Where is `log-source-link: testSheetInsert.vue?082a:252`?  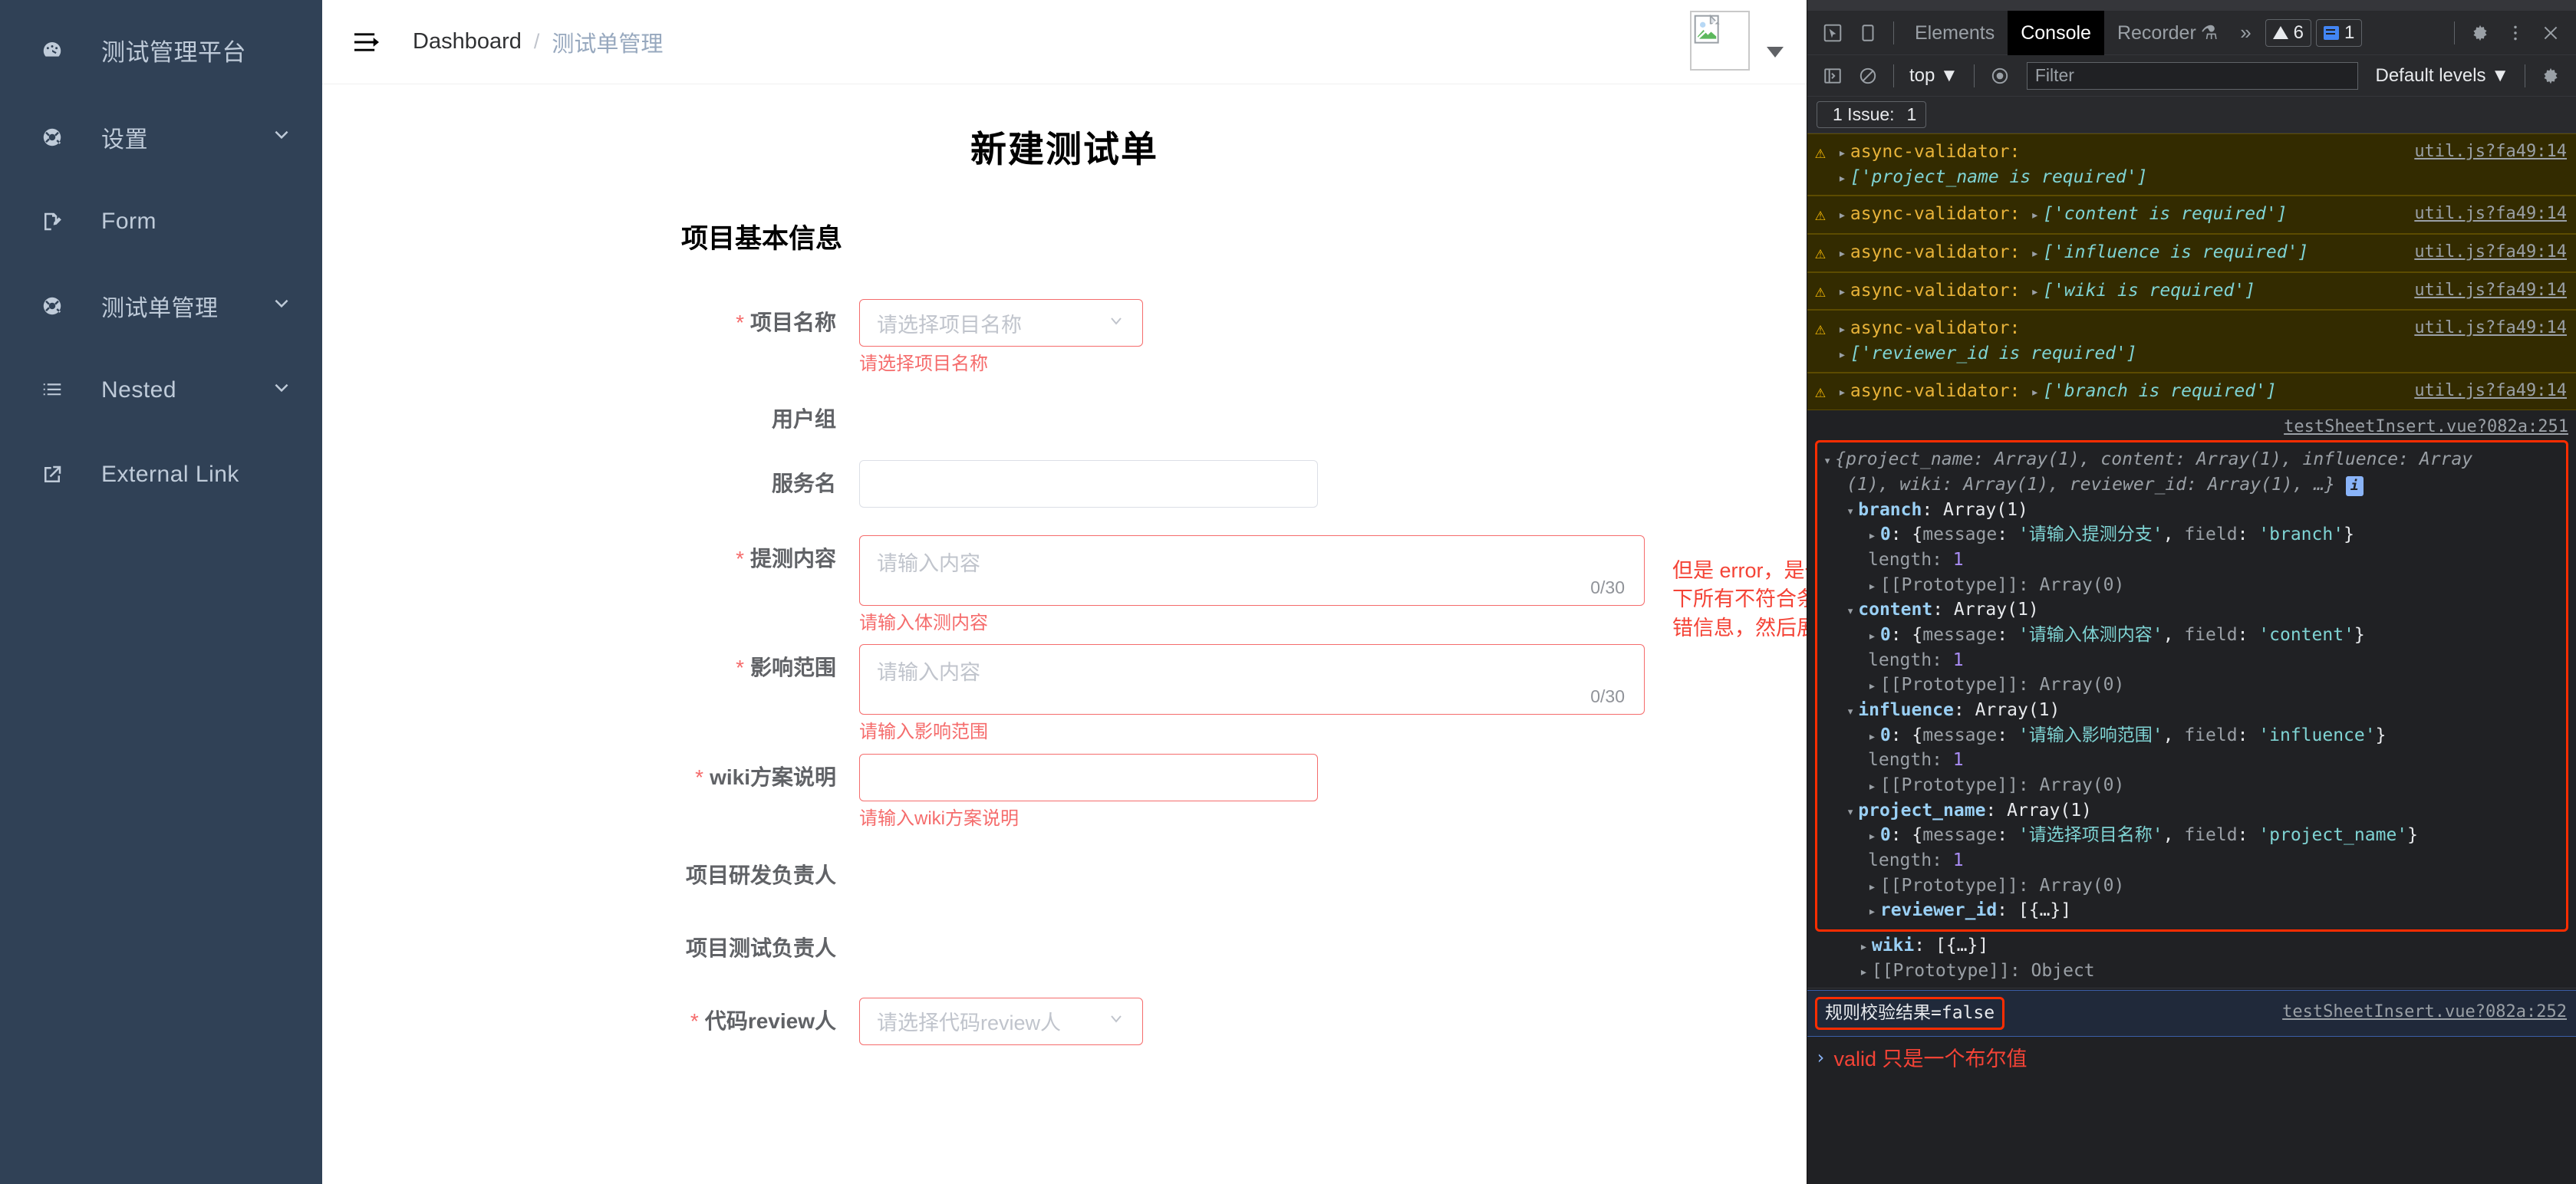 log-source-link: testSheetInsert.vue?082a:252 is located at coordinates (2424, 1012).